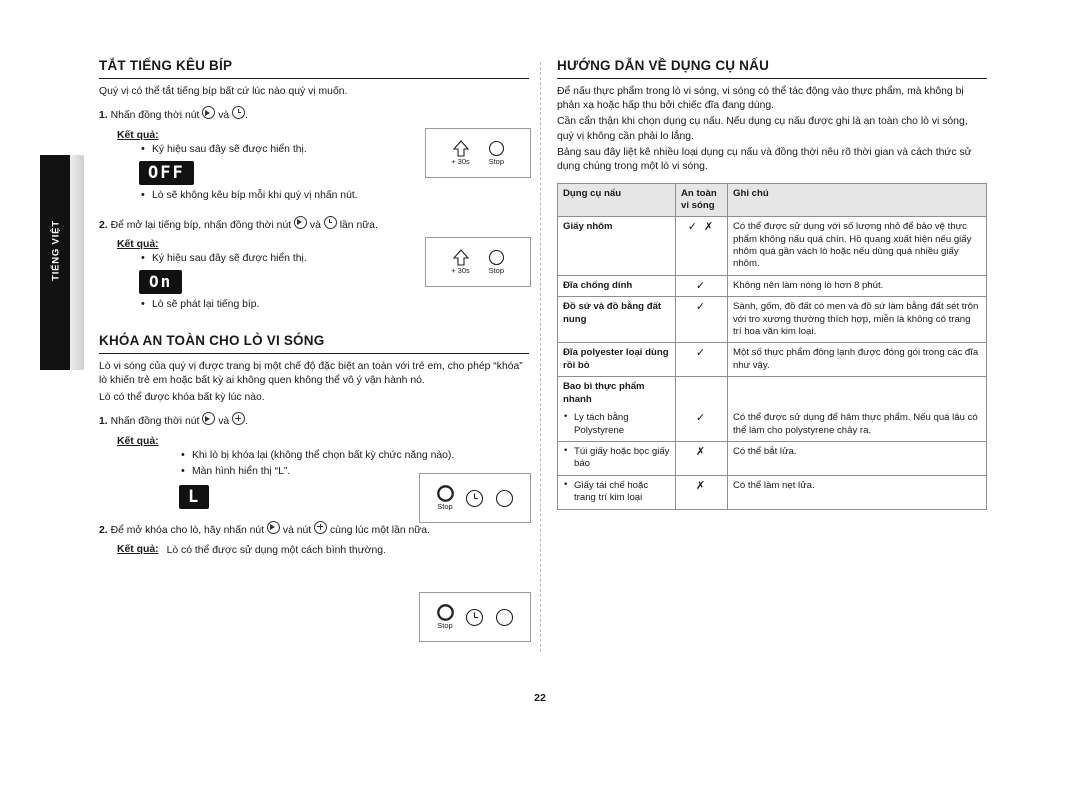  I want to click on list-item: Túi giấy hoặc bọc giấy báo, so click(616, 458).